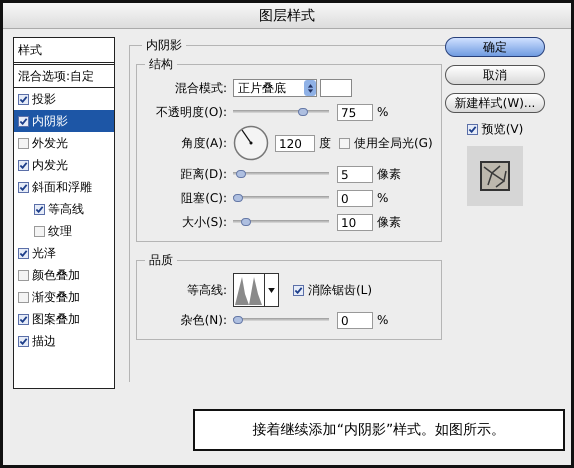 The width and height of the screenshot is (574, 468). I want to click on value-field: 120, so click(295, 143).